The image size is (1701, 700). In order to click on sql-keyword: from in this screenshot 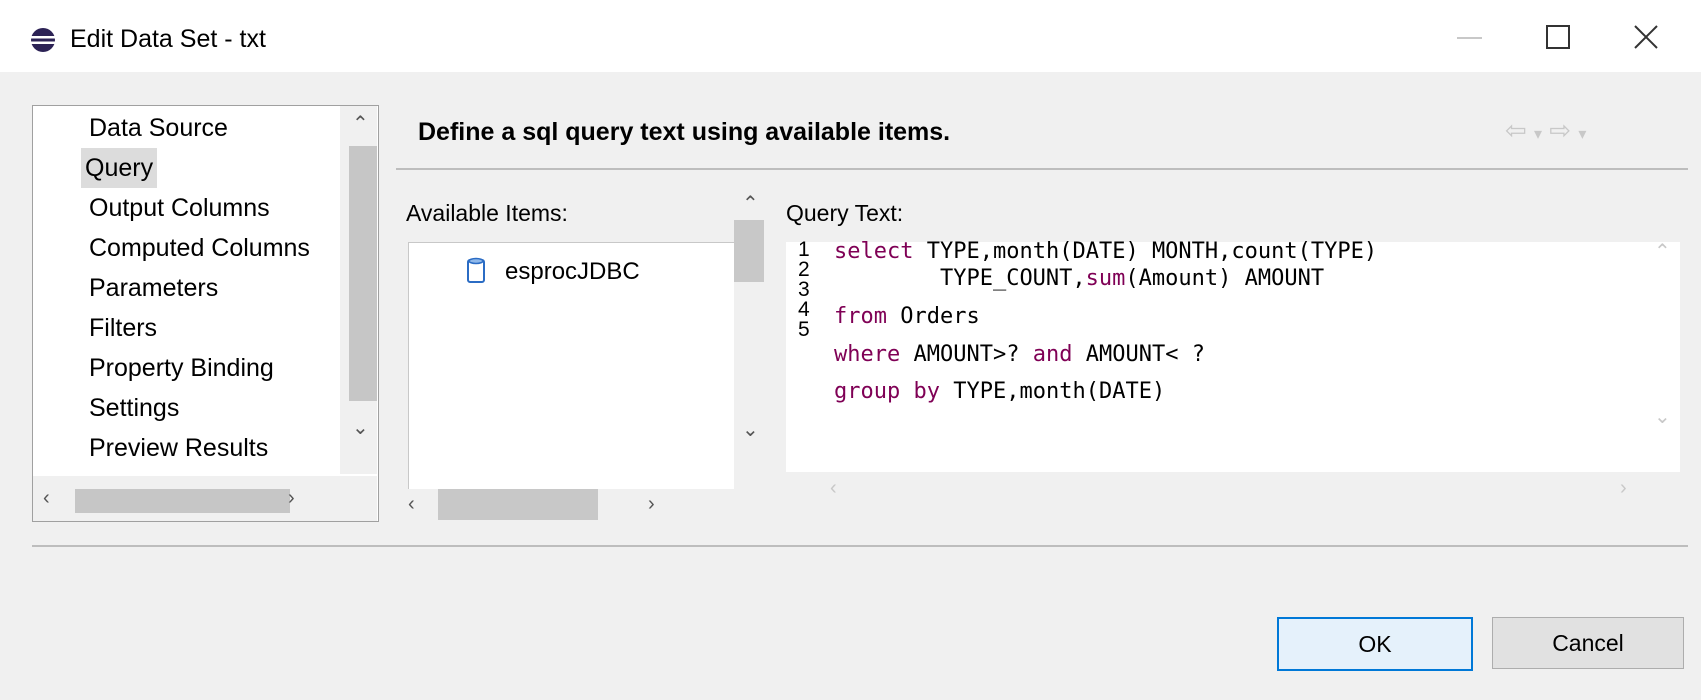, I will do `click(860, 316)`.